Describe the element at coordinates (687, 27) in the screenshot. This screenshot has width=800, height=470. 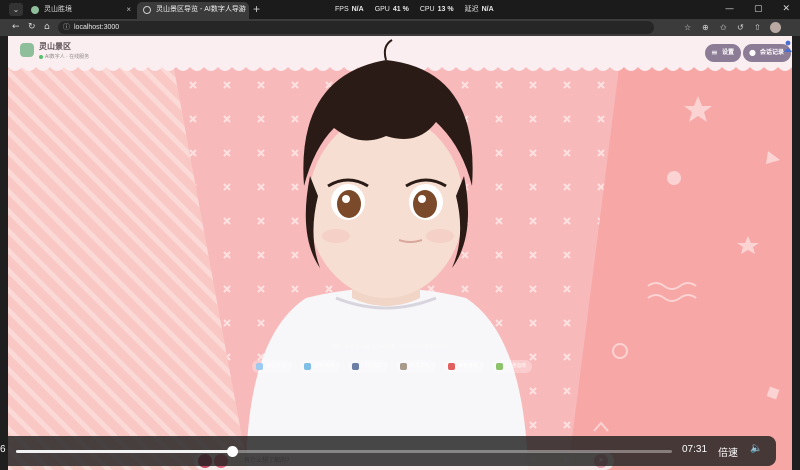
I see `favorite-star-icon: ☆` at that location.